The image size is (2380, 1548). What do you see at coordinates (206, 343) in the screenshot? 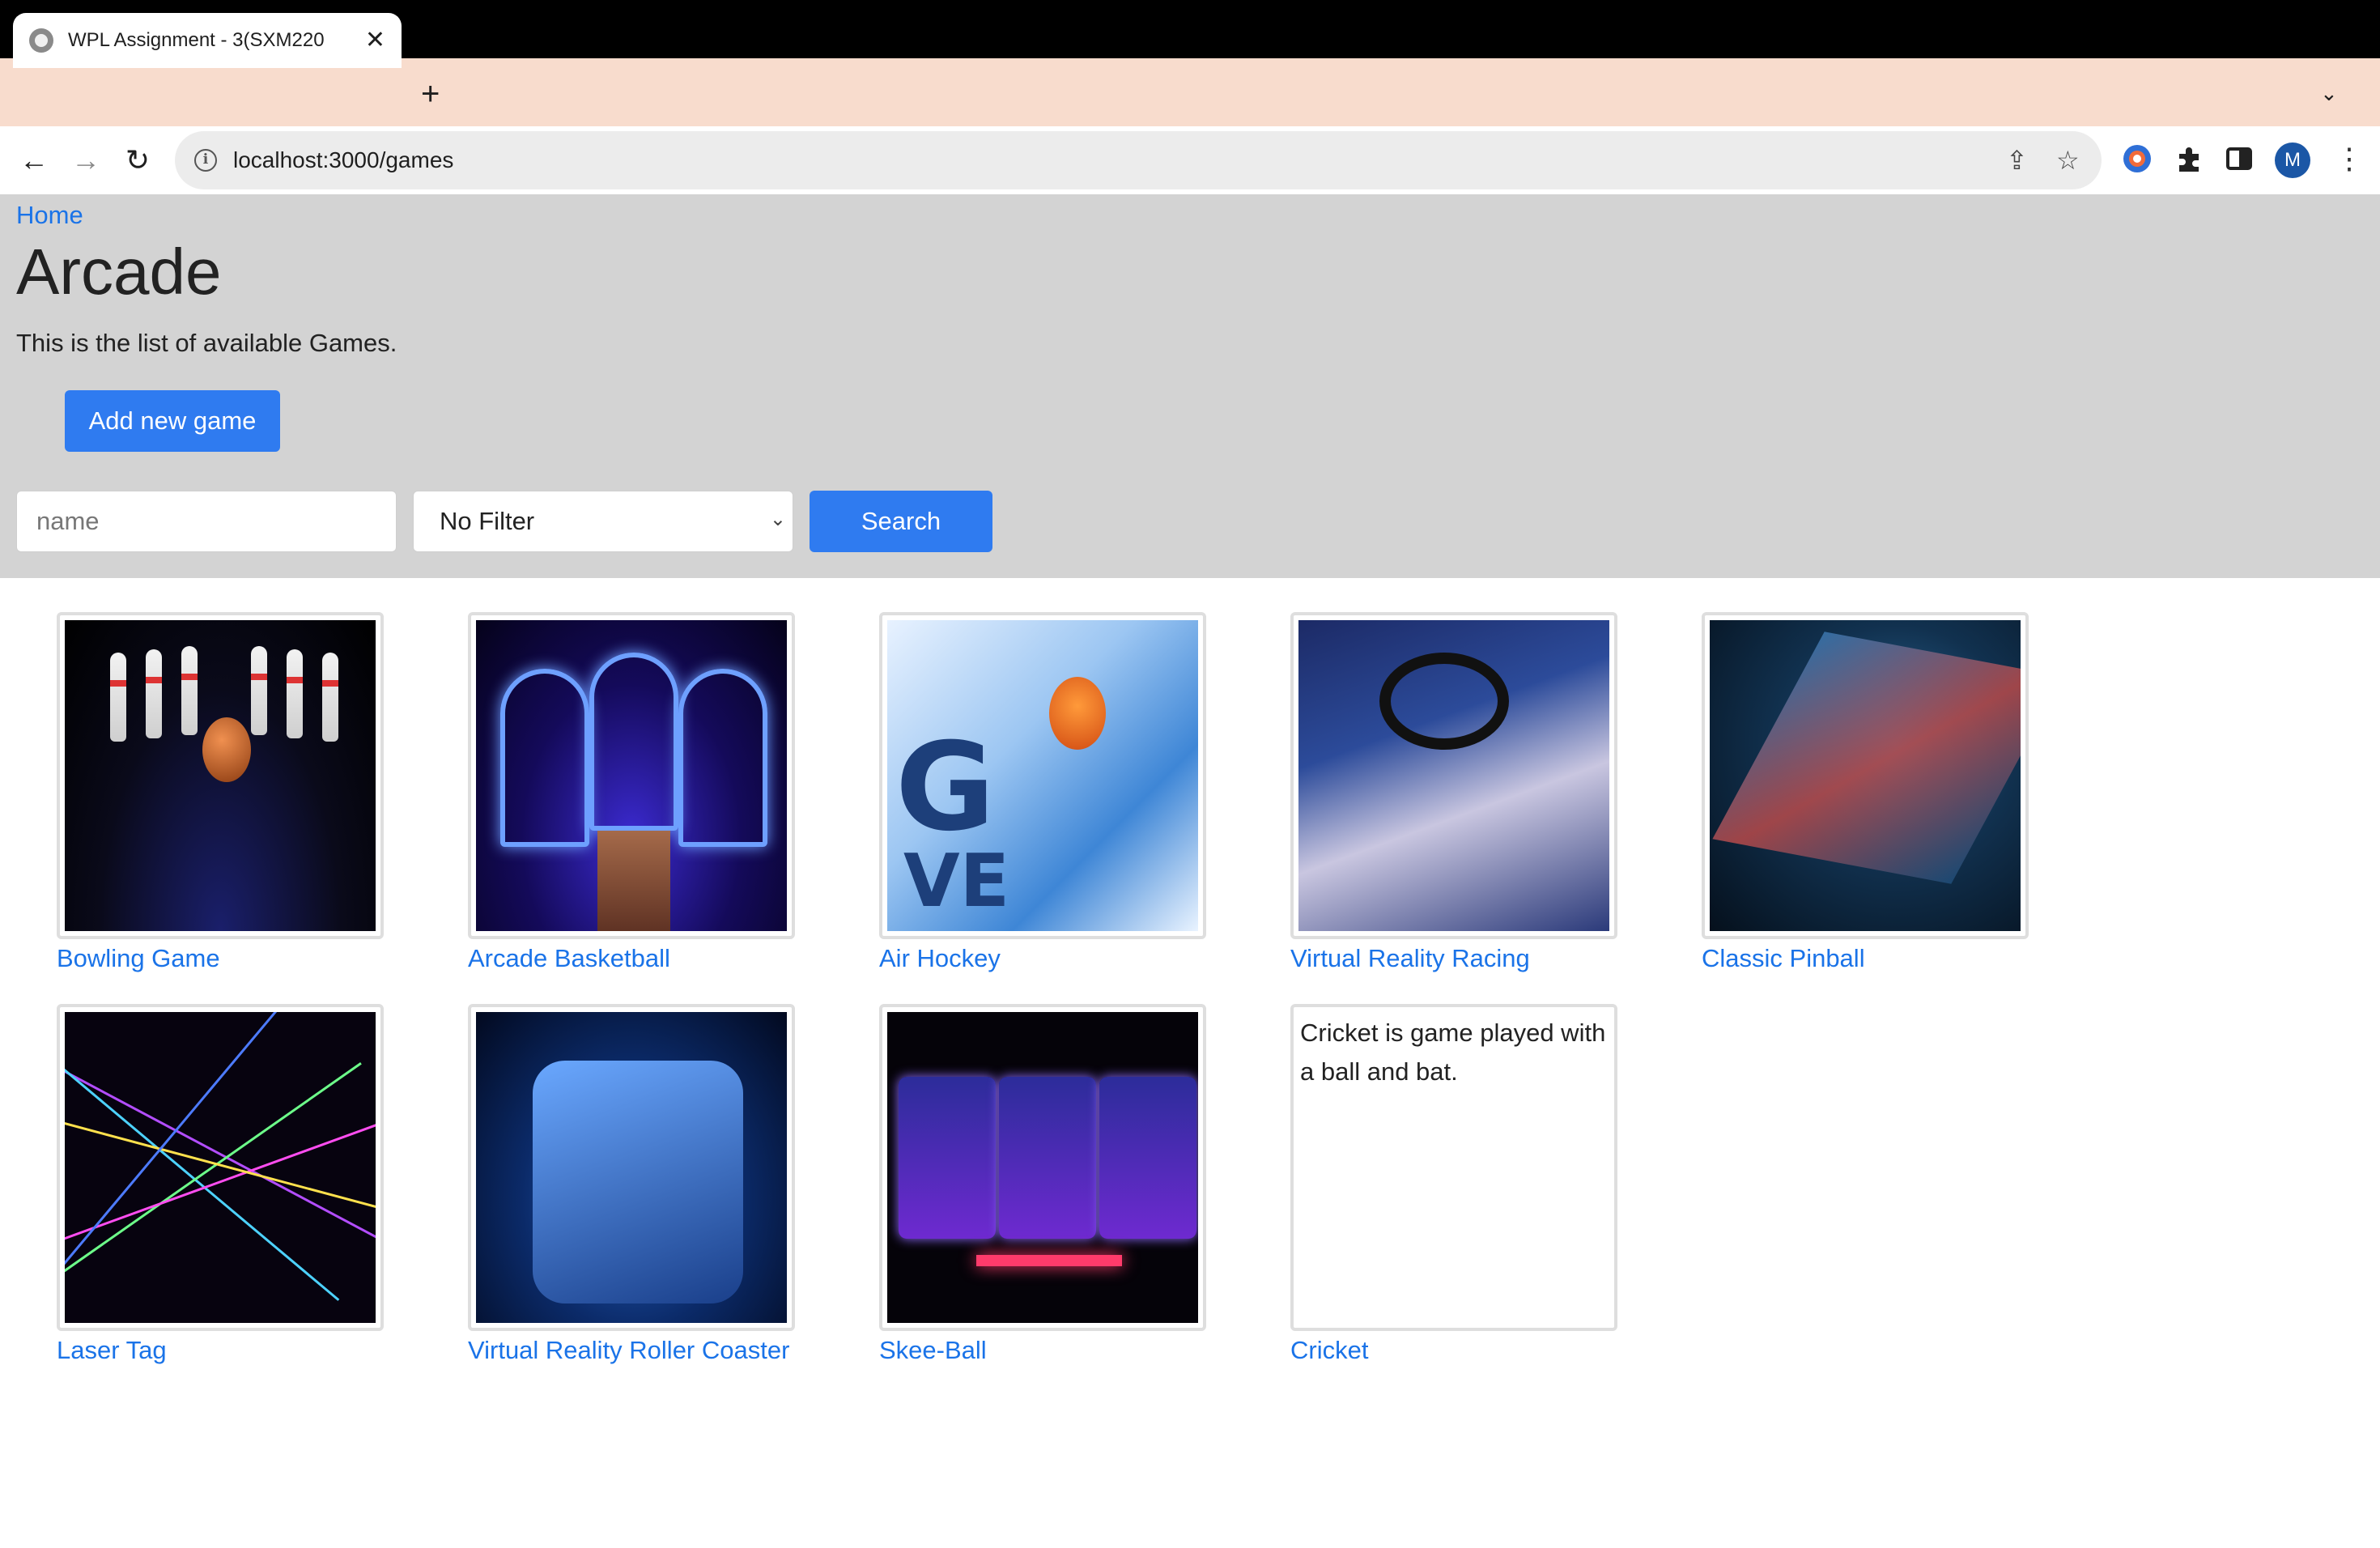
I see `page-description: This is the list of available Games.` at bounding box center [206, 343].